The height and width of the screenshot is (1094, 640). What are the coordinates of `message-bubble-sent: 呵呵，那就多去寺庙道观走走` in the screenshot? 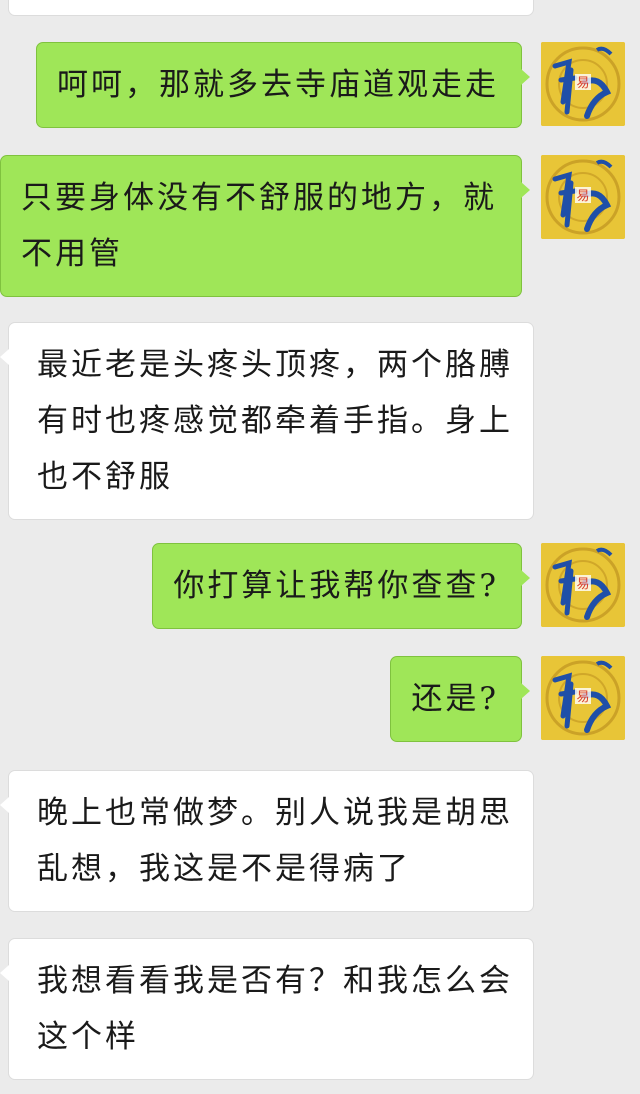 It's located at (283, 85).